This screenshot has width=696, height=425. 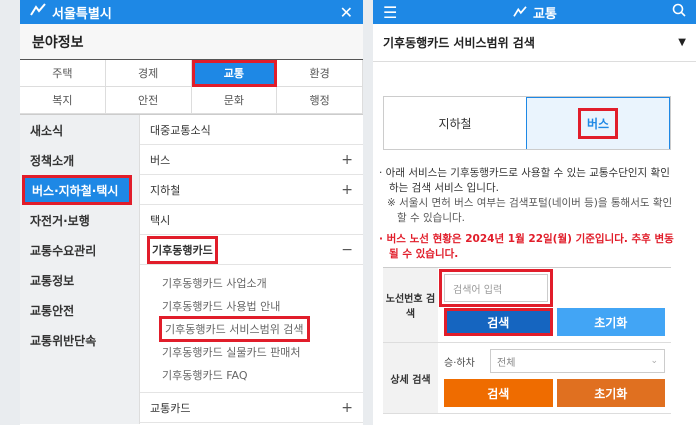 I want to click on leaf-sellers: 기후동행카드 실물카드 판매처, so click(x=251, y=351).